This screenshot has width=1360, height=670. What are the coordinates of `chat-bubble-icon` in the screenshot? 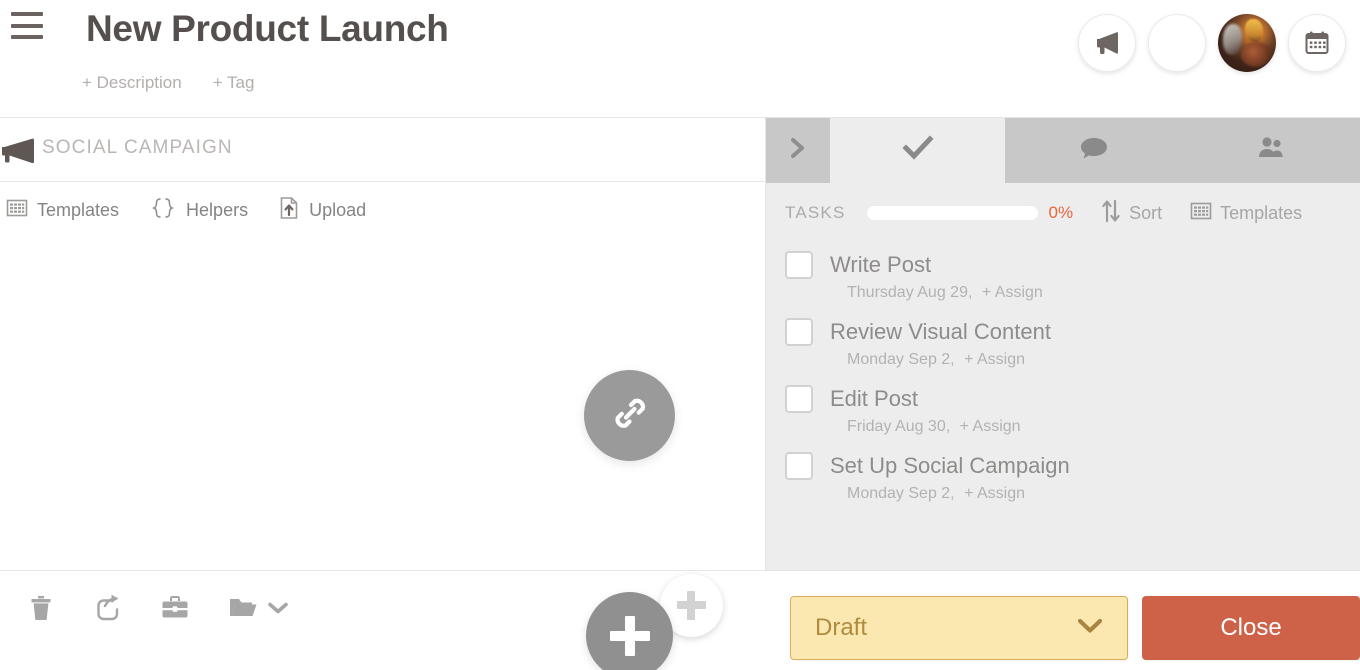 It's located at (1094, 150).